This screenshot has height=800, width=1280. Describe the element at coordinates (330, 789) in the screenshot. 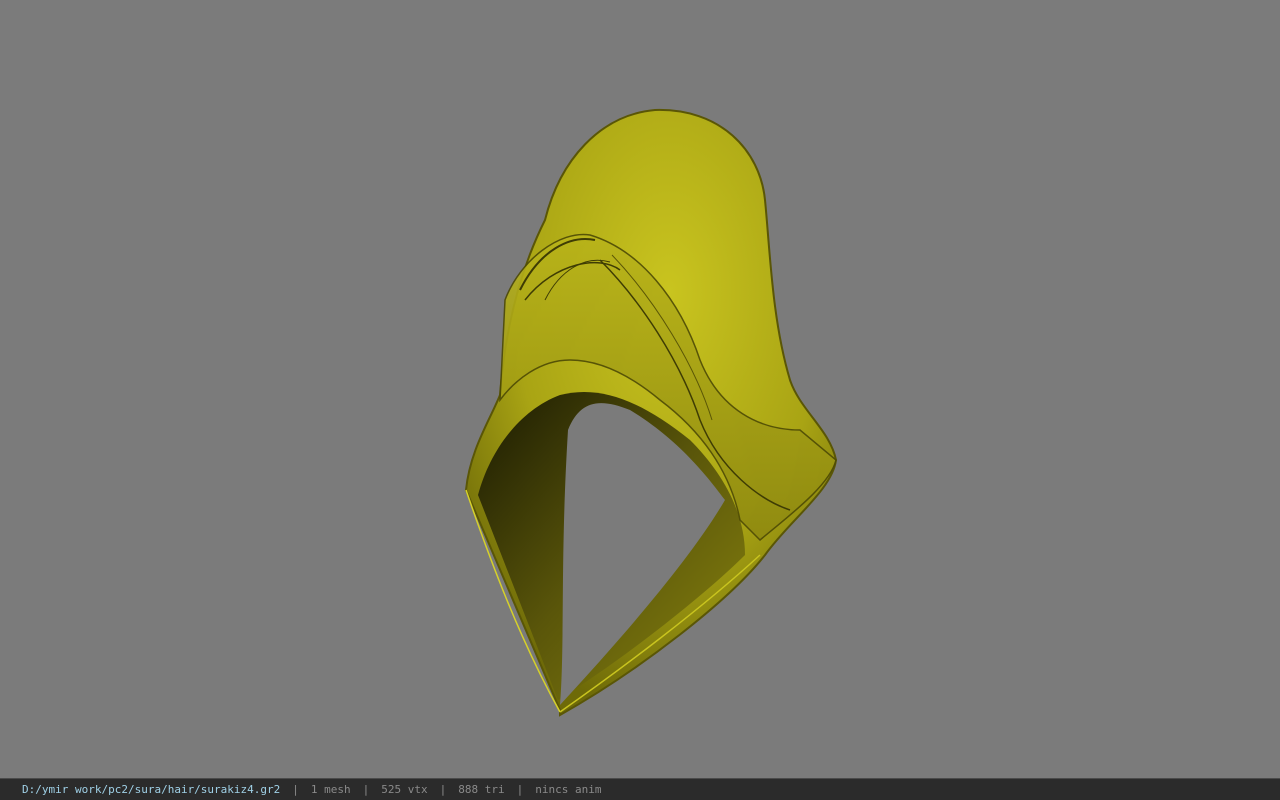

I see `mesh-count: 1 mesh` at that location.